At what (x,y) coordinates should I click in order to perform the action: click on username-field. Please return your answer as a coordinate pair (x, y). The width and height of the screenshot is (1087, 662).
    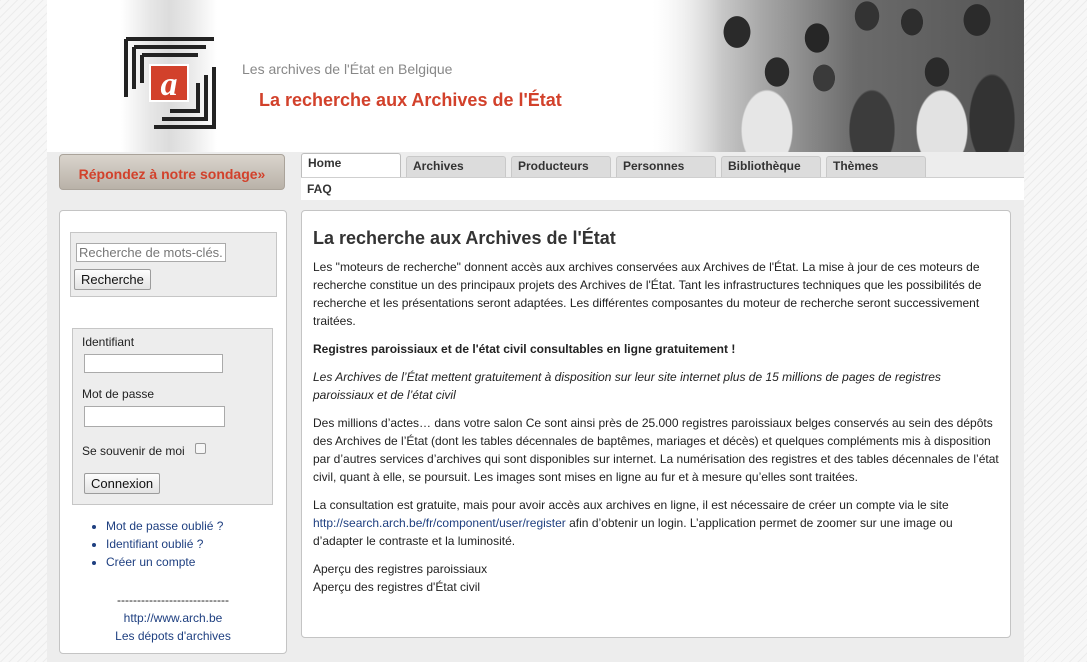
    Looking at the image, I should click on (153, 363).